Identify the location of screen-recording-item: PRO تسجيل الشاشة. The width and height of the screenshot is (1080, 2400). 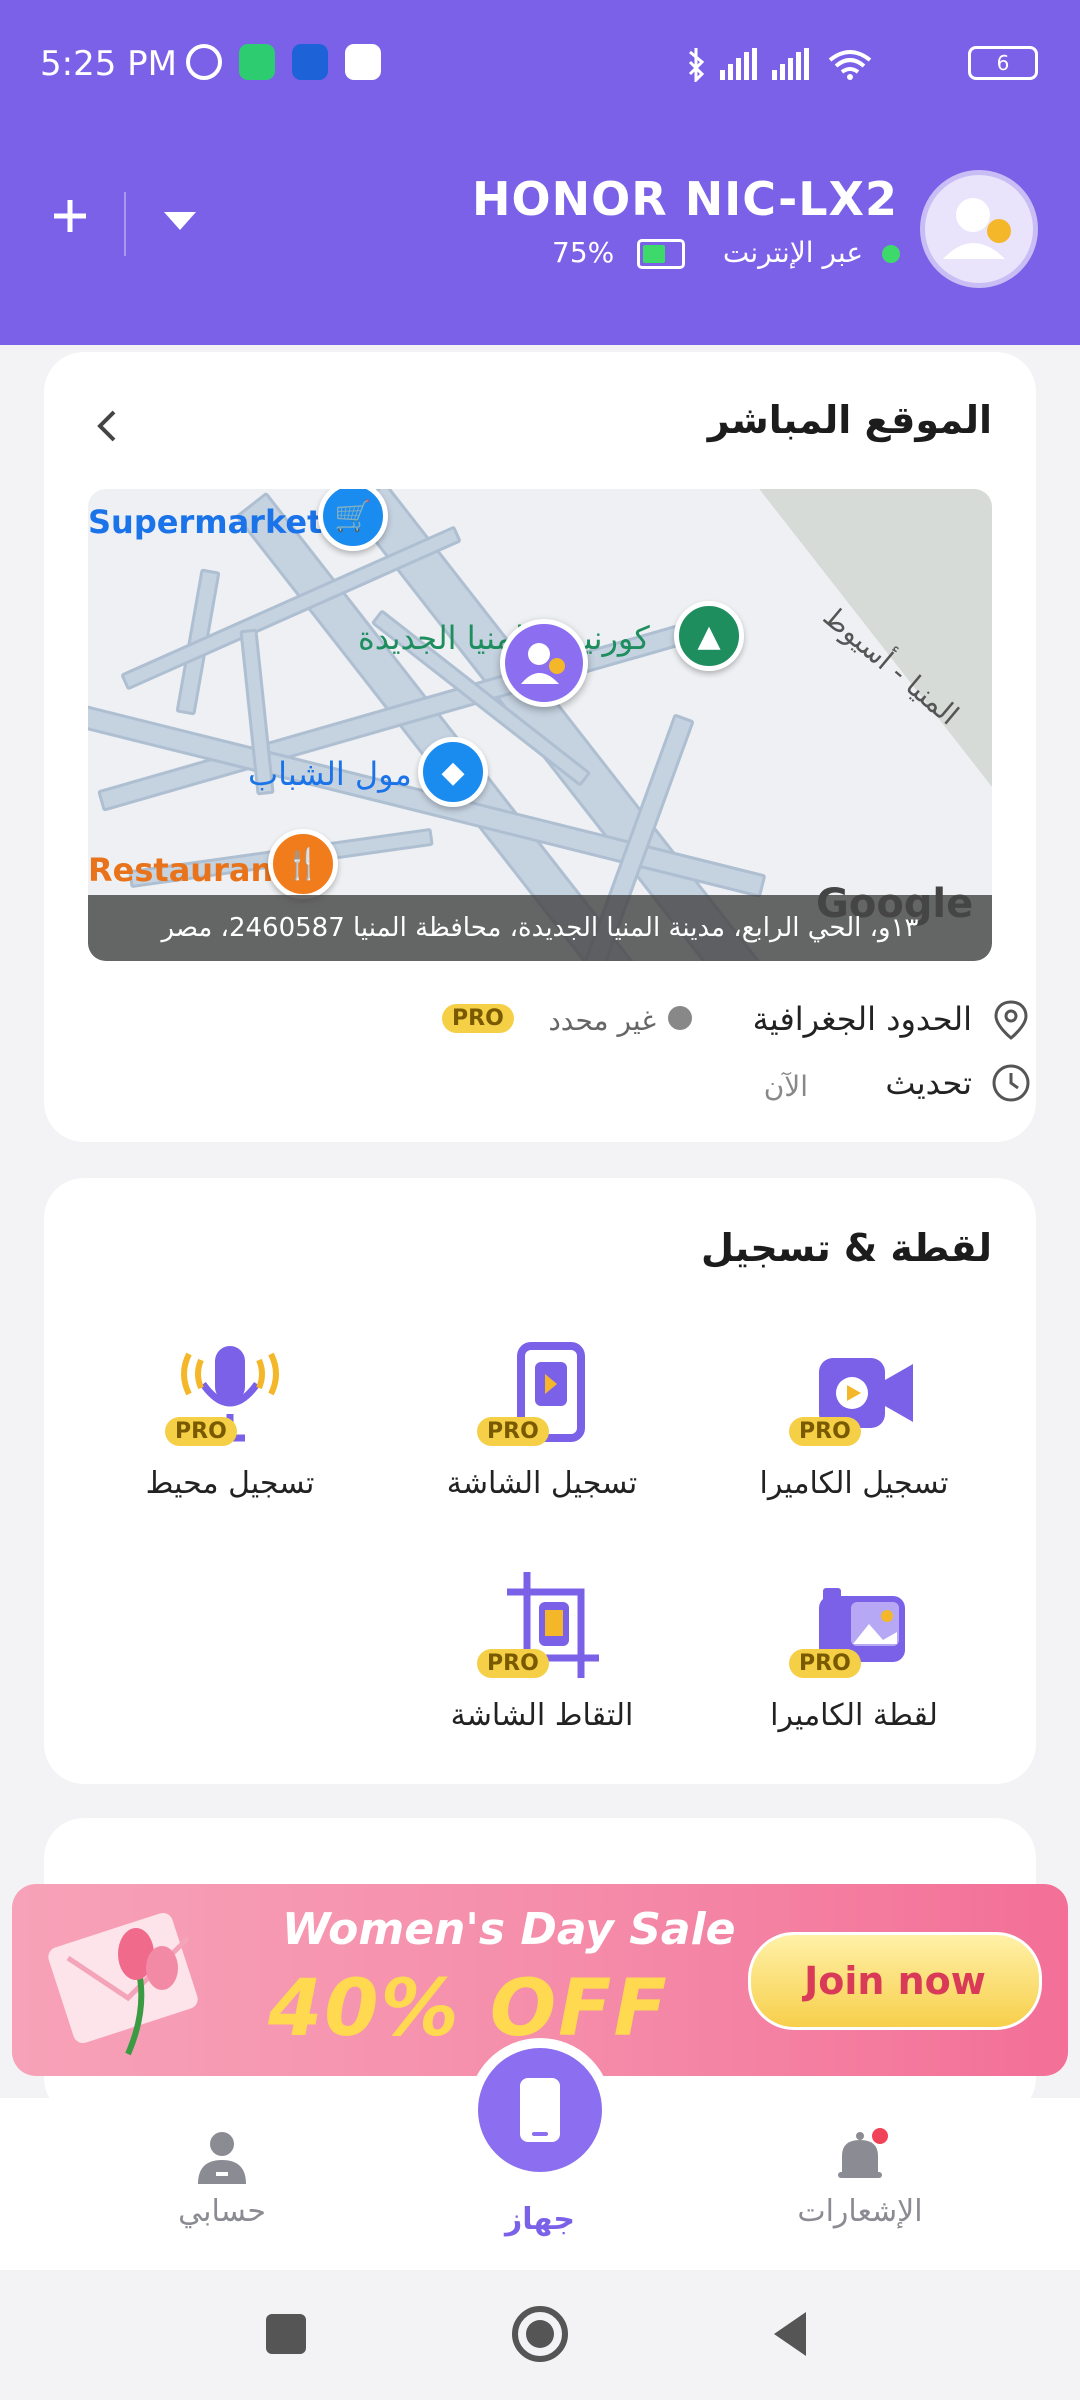
(542, 1420).